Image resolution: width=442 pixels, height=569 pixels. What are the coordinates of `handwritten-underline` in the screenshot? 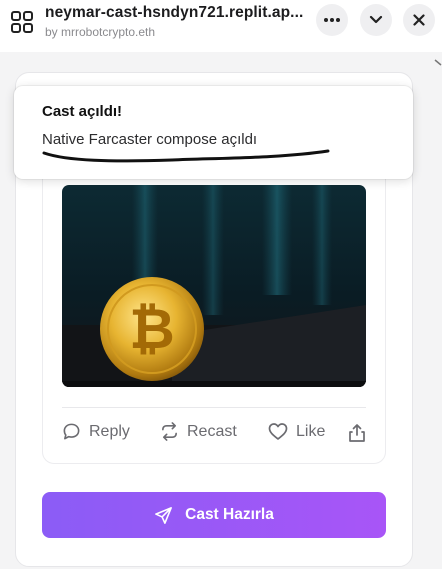 It's located at (186, 156).